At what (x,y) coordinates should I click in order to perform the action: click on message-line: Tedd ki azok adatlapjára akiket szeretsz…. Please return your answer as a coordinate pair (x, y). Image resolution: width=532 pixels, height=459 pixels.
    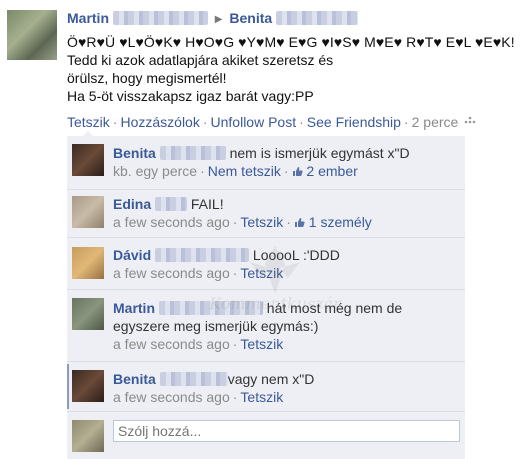
    Looking at the image, I should click on (200, 60).